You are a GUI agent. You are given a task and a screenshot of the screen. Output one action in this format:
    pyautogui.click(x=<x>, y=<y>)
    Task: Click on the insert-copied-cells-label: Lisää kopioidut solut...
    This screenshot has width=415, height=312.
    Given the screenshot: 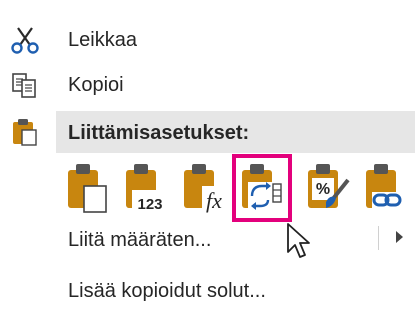 What is the action you would take?
    pyautogui.click(x=167, y=291)
    